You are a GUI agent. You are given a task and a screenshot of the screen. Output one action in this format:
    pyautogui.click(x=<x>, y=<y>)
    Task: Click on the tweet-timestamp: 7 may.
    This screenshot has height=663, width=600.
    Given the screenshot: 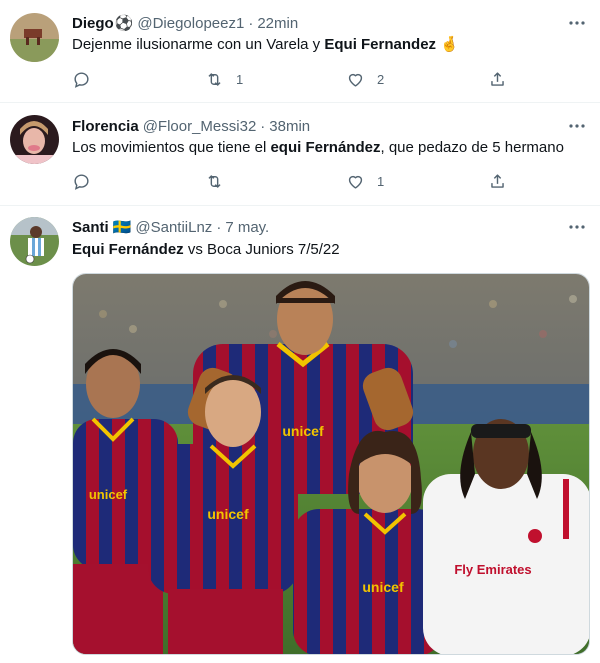 What is the action you would take?
    pyautogui.click(x=247, y=227)
    